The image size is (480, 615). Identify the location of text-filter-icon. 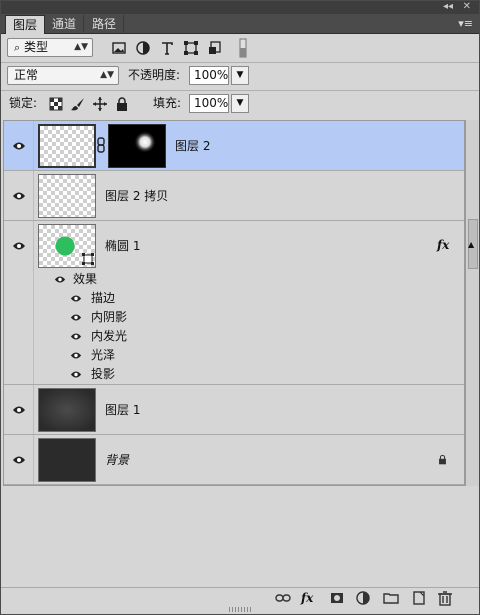
(167, 48).